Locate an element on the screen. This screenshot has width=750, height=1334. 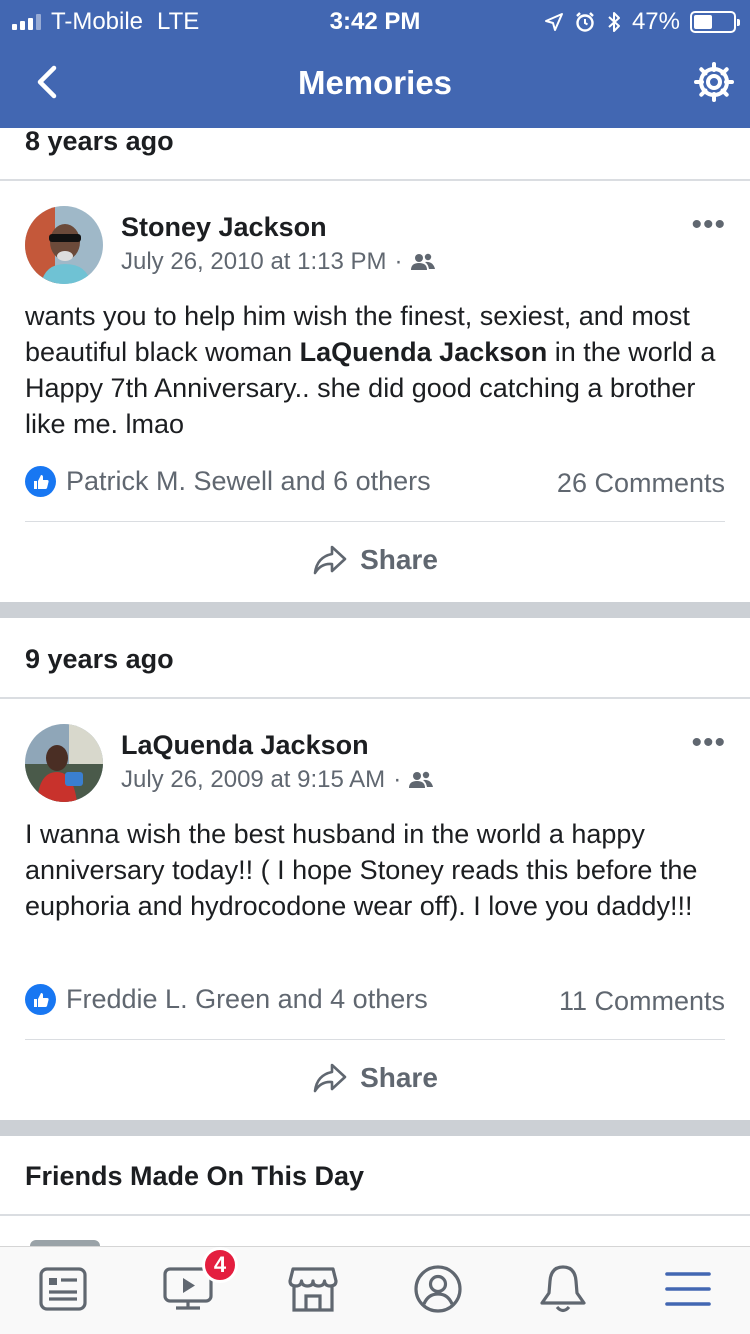
tab-profile is located at coordinates (438, 1289).